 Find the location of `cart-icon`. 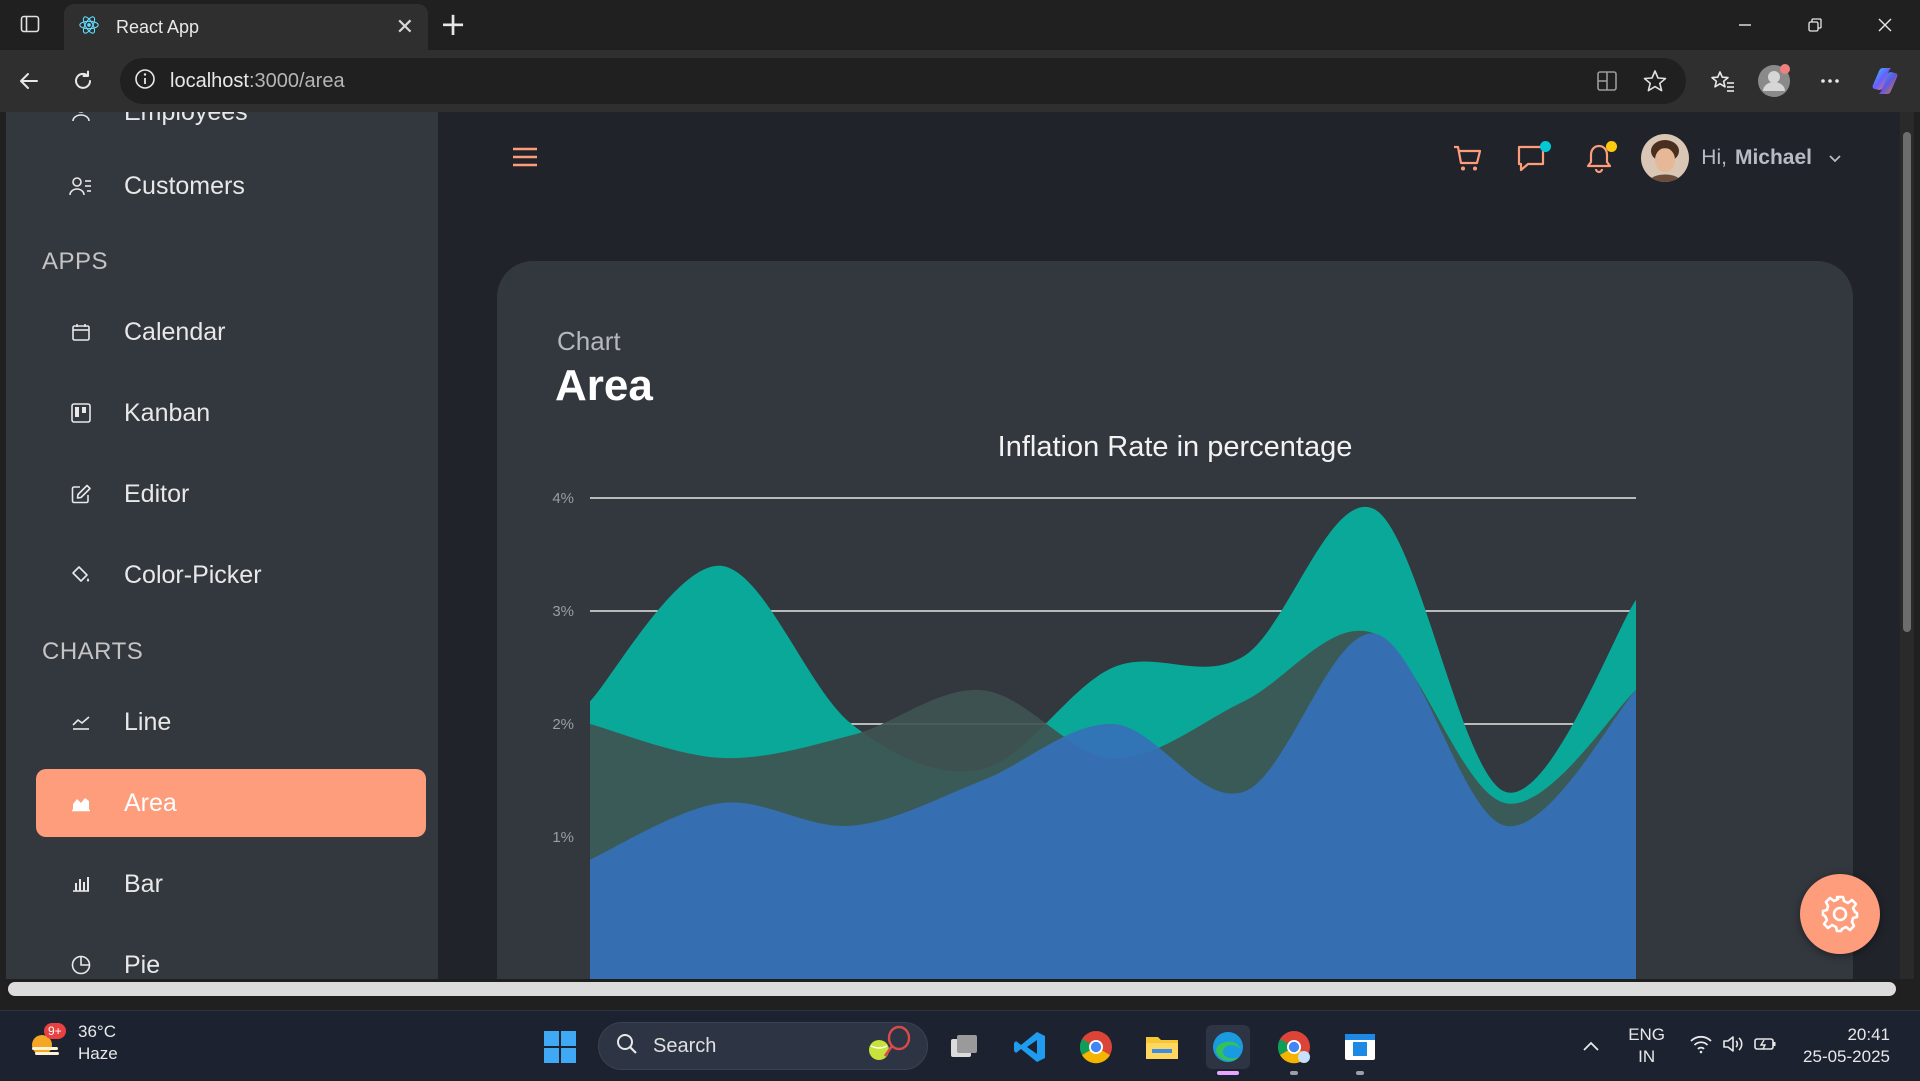

cart-icon is located at coordinates (1467, 158).